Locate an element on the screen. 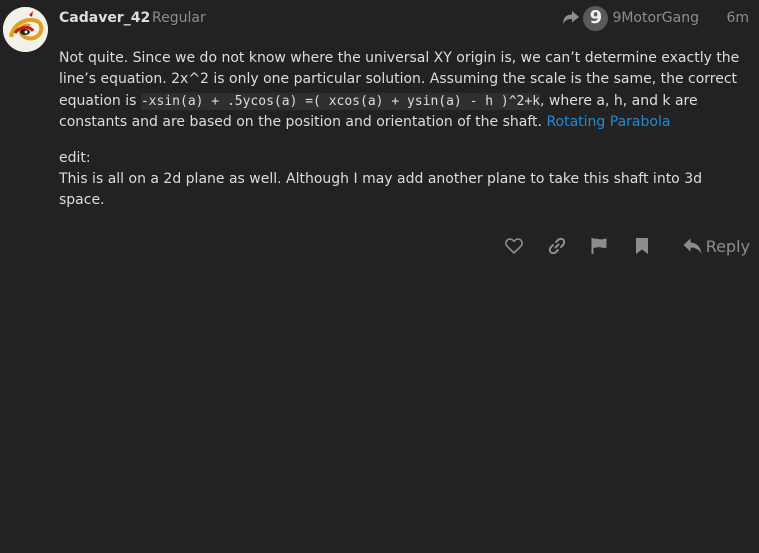 This screenshot has height=553, width=759. post-date: 6m is located at coordinates (737, 18).